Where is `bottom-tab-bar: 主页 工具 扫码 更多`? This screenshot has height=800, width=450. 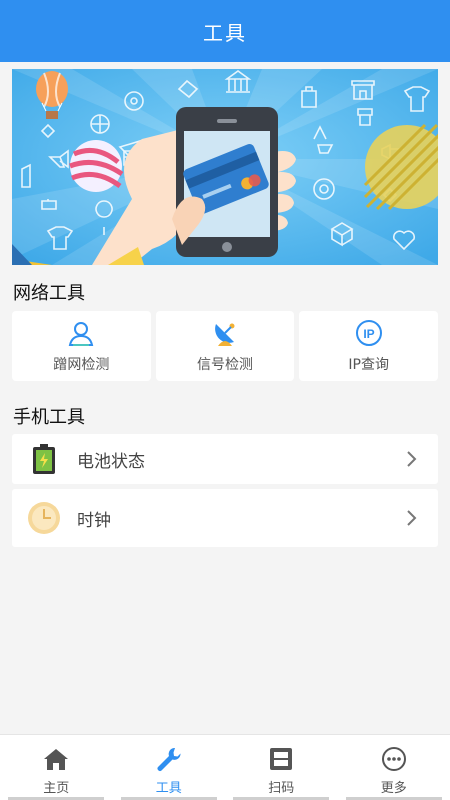 bottom-tab-bar: 主页 工具 扫码 更多 is located at coordinates (225, 767).